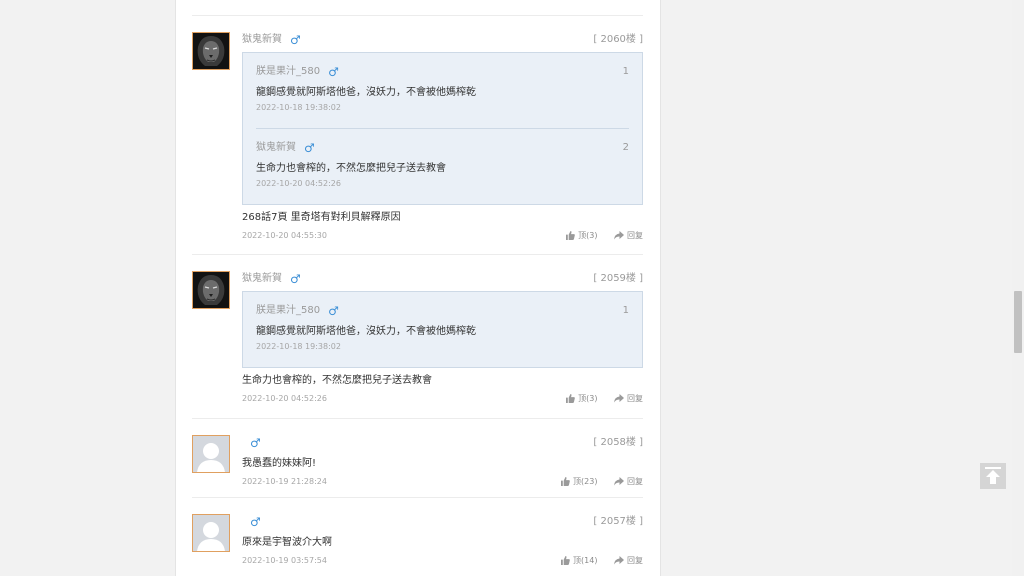 The width and height of the screenshot is (1024, 576). Describe the element at coordinates (417, 15) in the screenshot. I see `top-divider` at that location.